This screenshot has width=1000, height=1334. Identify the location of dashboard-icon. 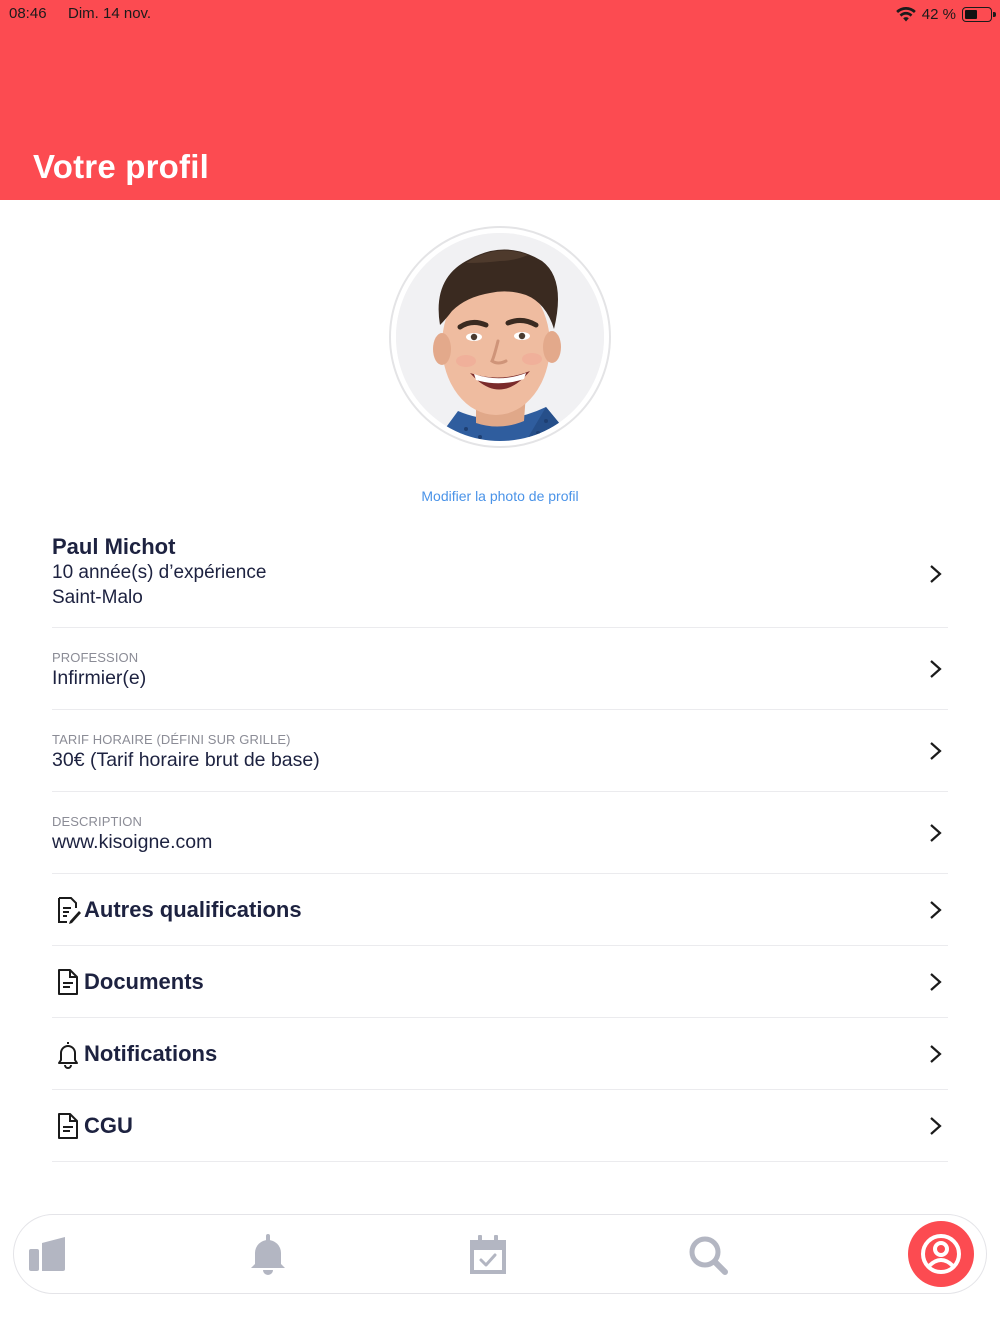
(47, 1254).